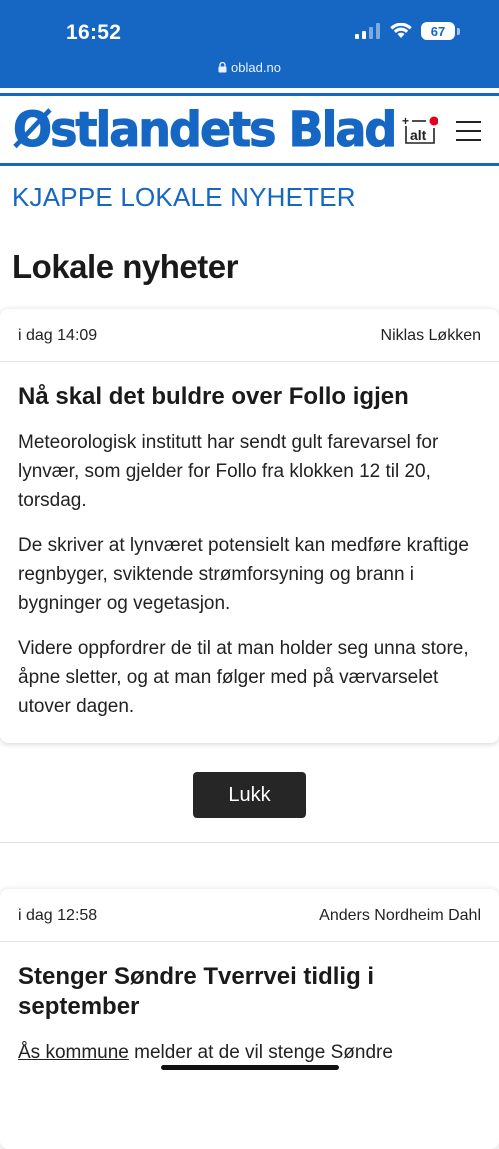 The image size is (499, 1149). I want to click on url-bar: oblad.no, so click(249, 67).